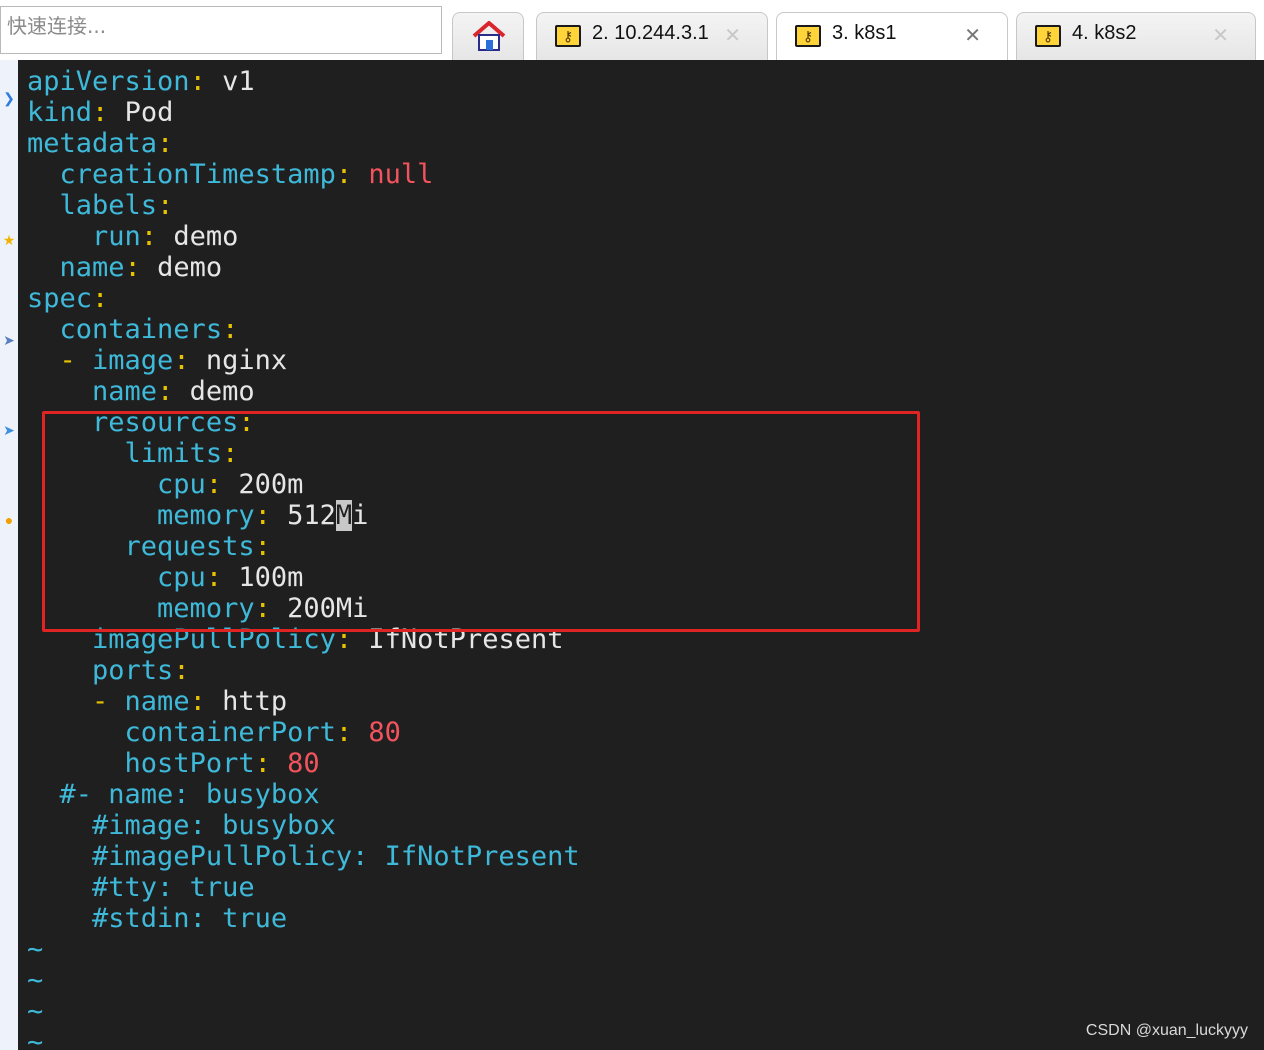 This screenshot has width=1264, height=1050. Describe the element at coordinates (133, 670) in the screenshot. I see `yaml-key: ports` at that location.